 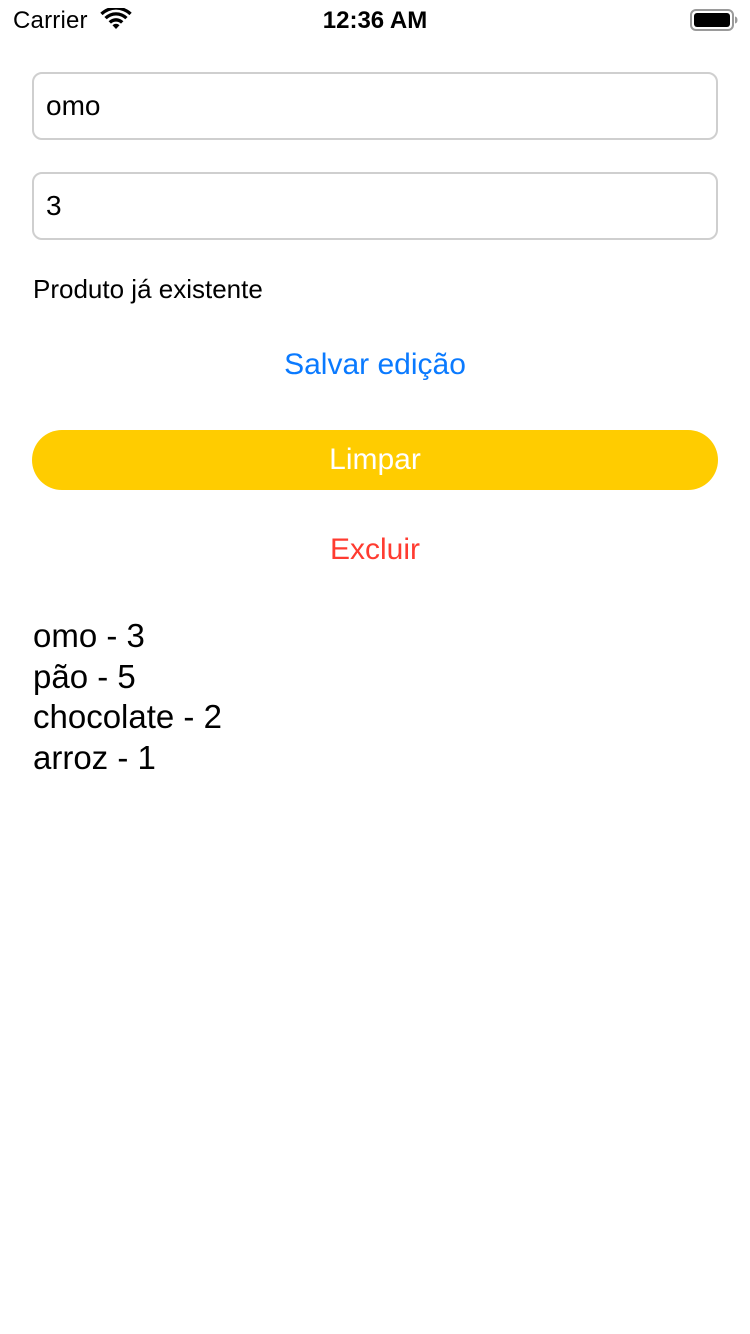 I want to click on list-item: omo - 3, so click(x=89, y=635).